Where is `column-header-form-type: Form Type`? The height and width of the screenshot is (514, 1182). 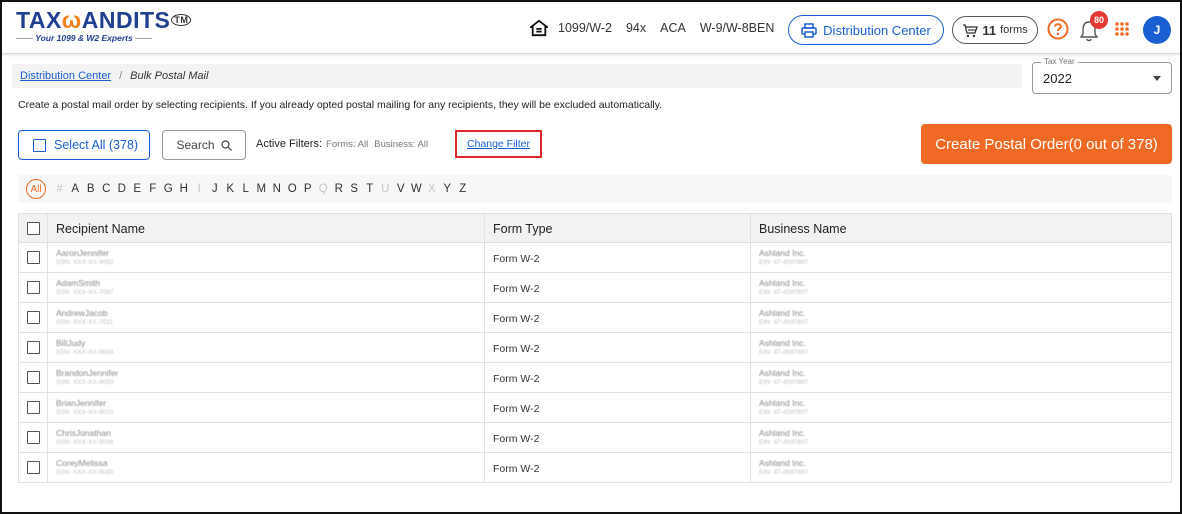 column-header-form-type: Form Type is located at coordinates (523, 229).